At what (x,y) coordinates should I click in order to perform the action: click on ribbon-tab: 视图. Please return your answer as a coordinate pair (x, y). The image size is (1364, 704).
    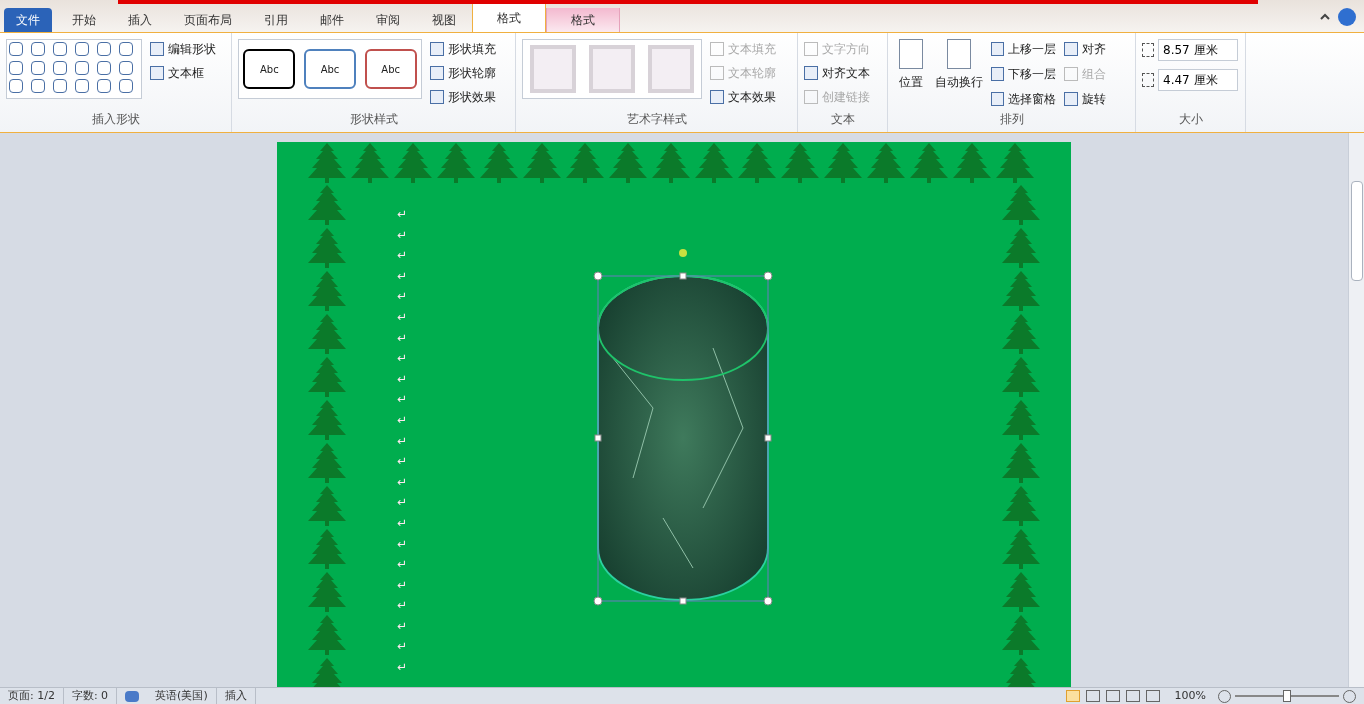
    Looking at the image, I should click on (444, 20).